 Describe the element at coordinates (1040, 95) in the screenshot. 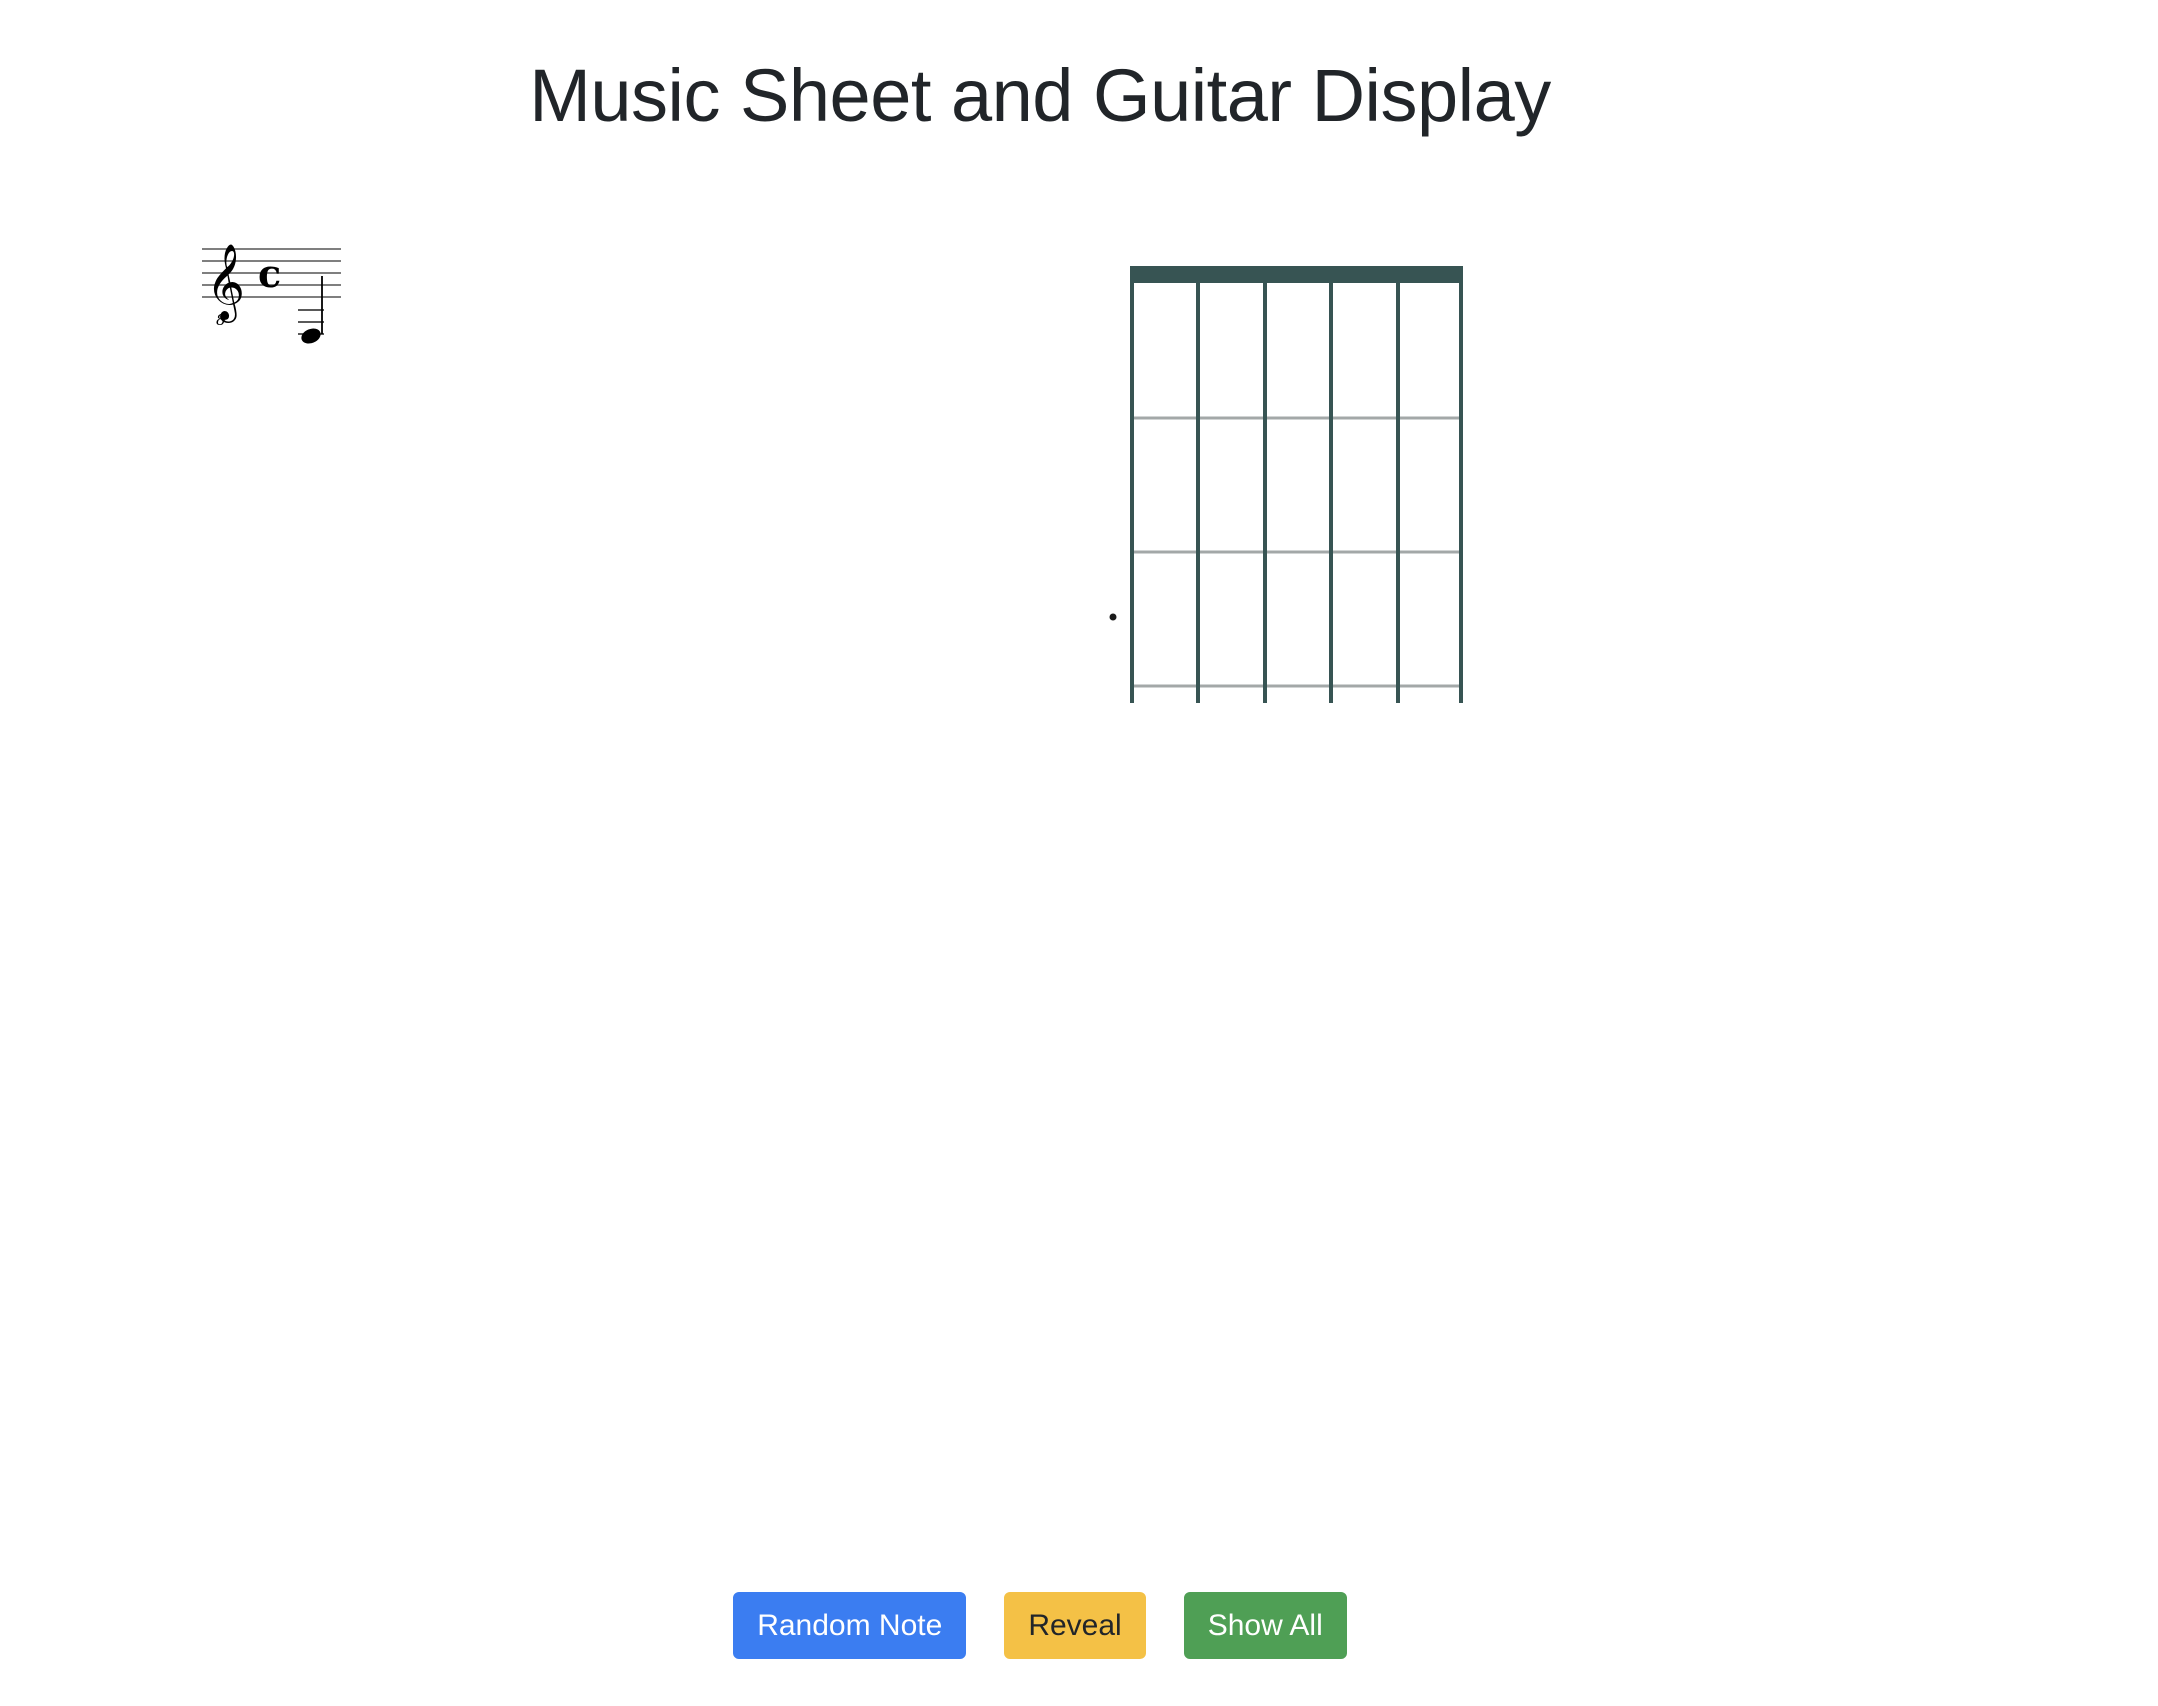

I see `page-title: Music Sheet and Guitar Display` at that location.